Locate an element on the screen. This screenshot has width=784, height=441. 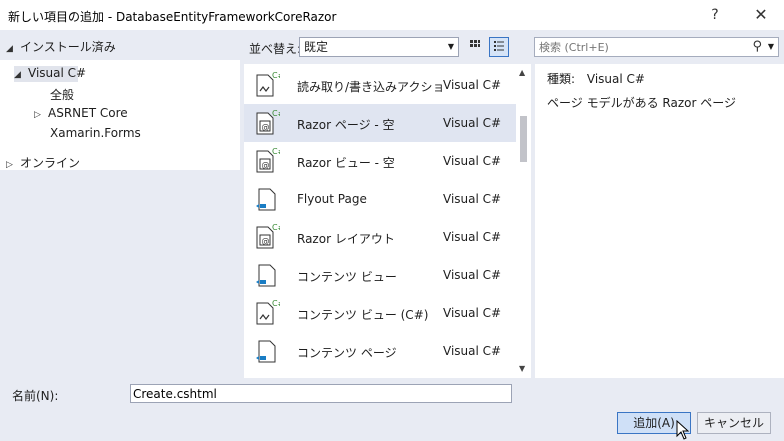
list-icon is located at coordinates (499, 46).